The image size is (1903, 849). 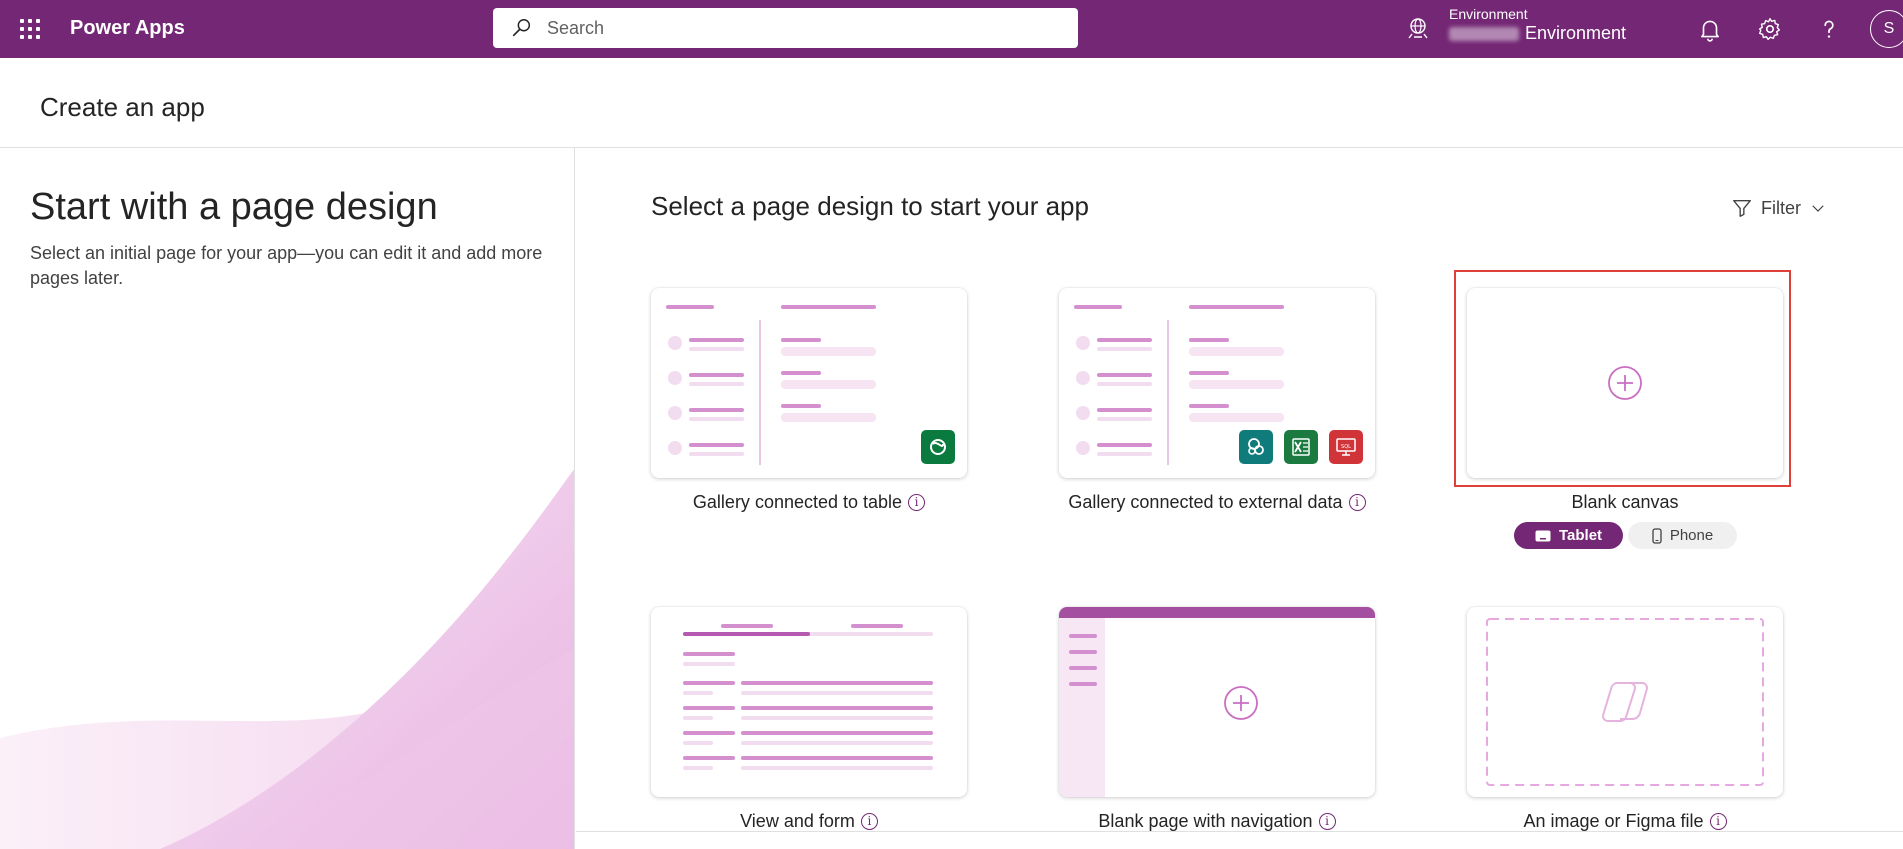 I want to click on filter-label: Filter, so click(x=1781, y=207).